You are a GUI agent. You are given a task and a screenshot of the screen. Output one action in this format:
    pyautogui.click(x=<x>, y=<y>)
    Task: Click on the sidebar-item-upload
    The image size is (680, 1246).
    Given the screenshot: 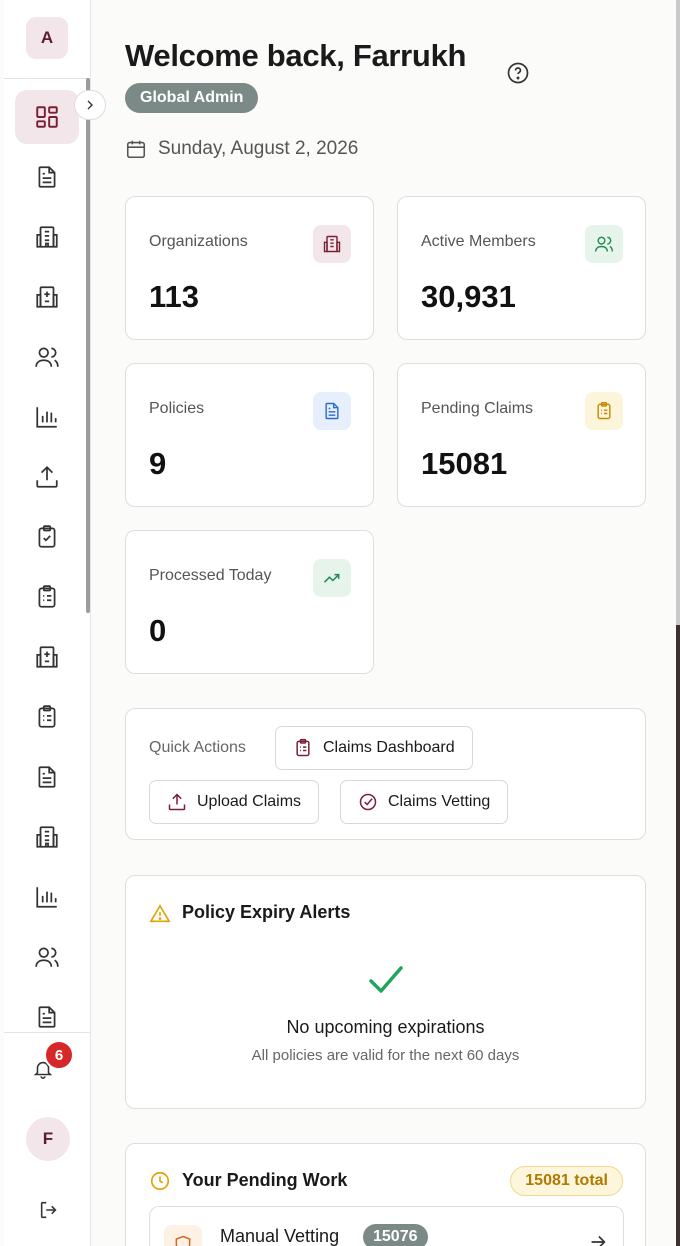 What is the action you would take?
    pyautogui.click(x=47, y=477)
    